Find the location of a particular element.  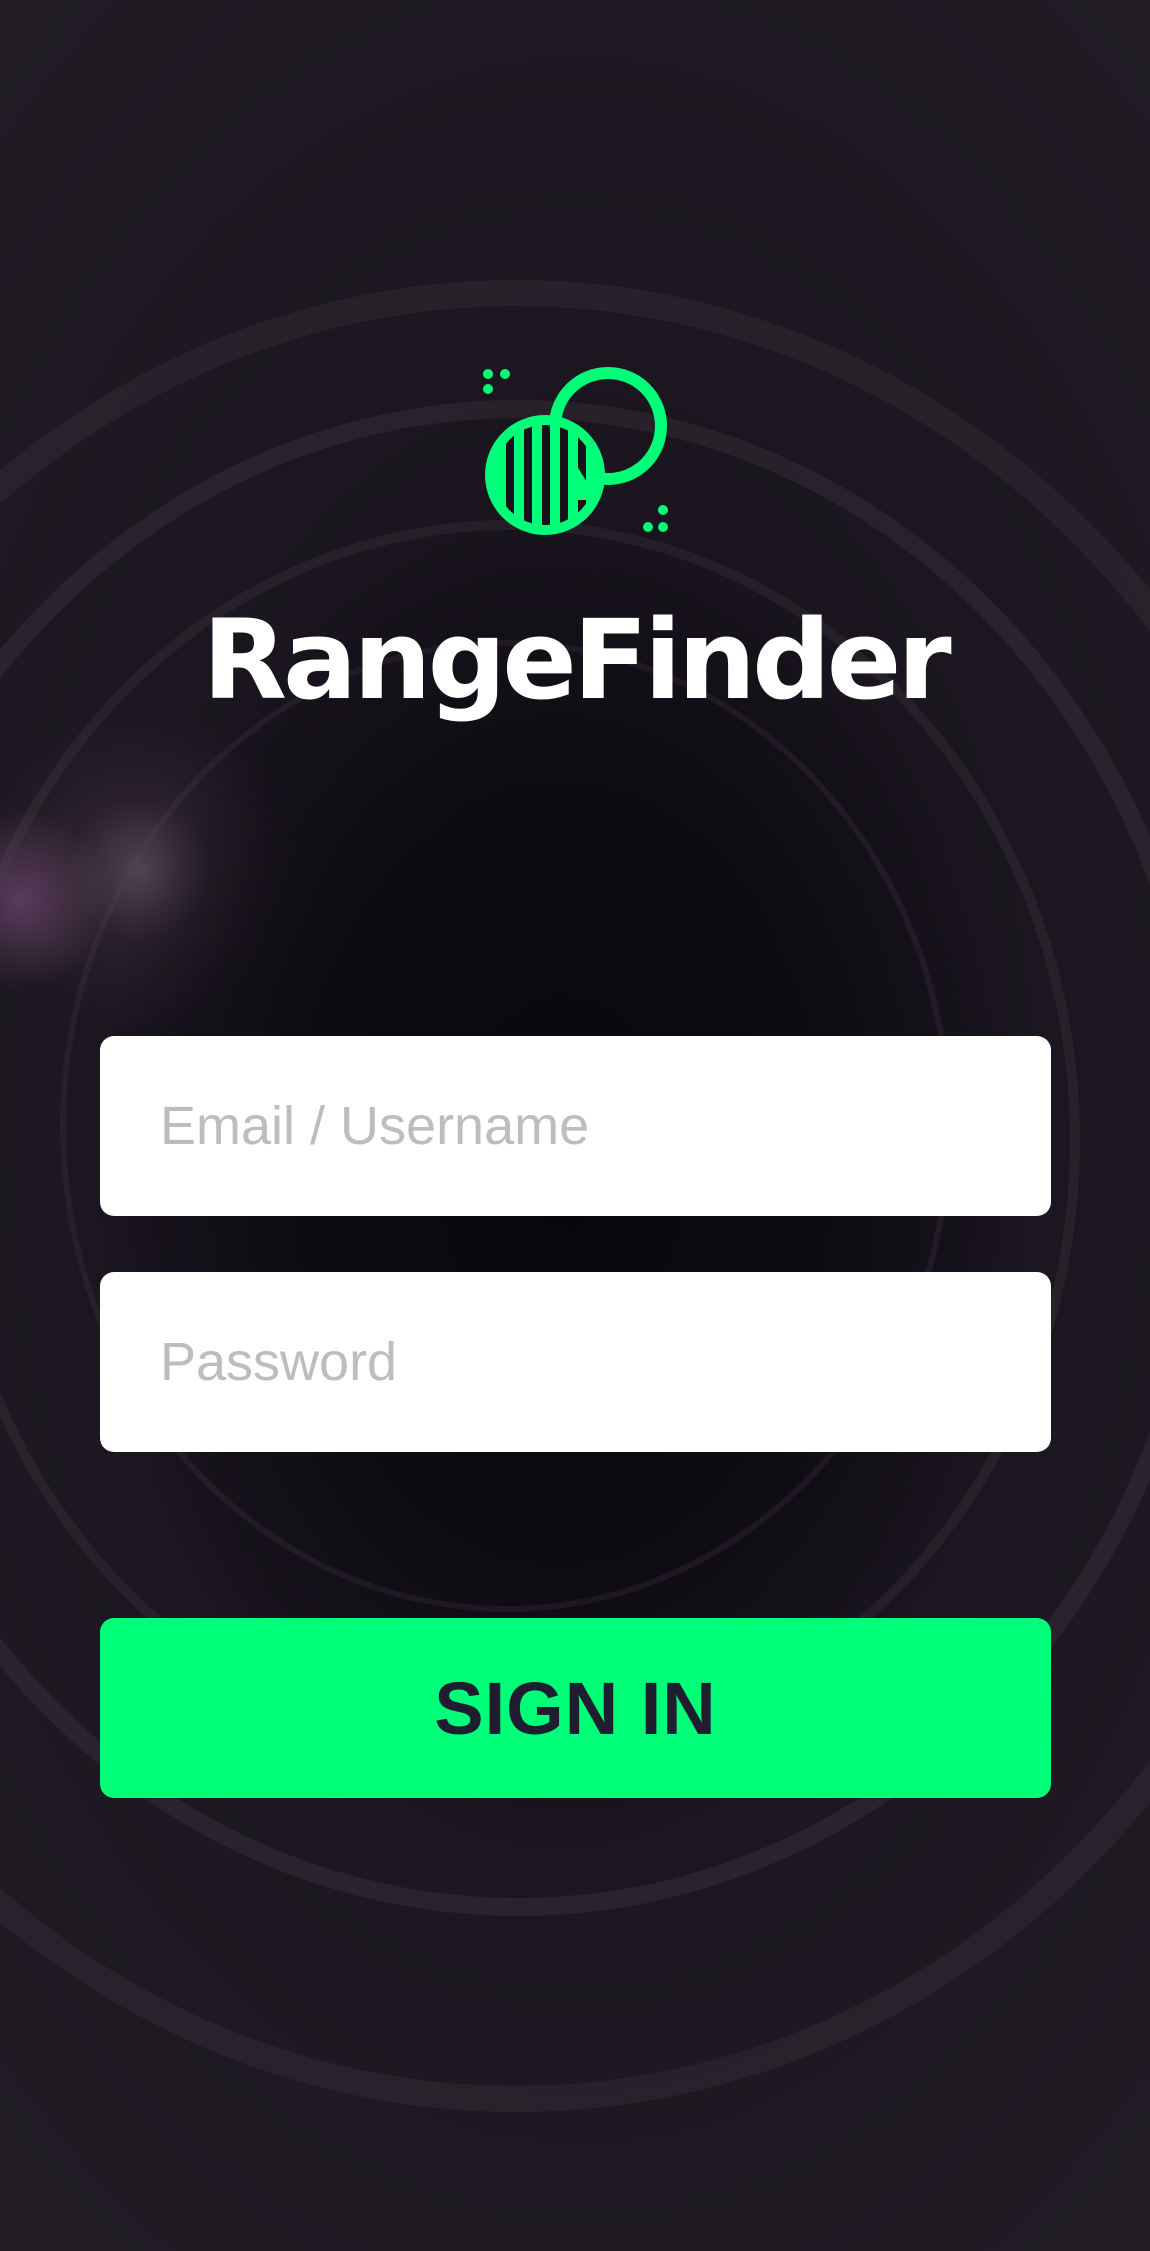

password-field is located at coordinates (575, 1362).